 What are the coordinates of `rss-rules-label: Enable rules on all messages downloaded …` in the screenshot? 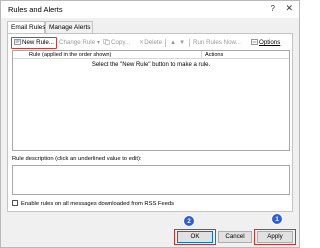 It's located at (98, 204).